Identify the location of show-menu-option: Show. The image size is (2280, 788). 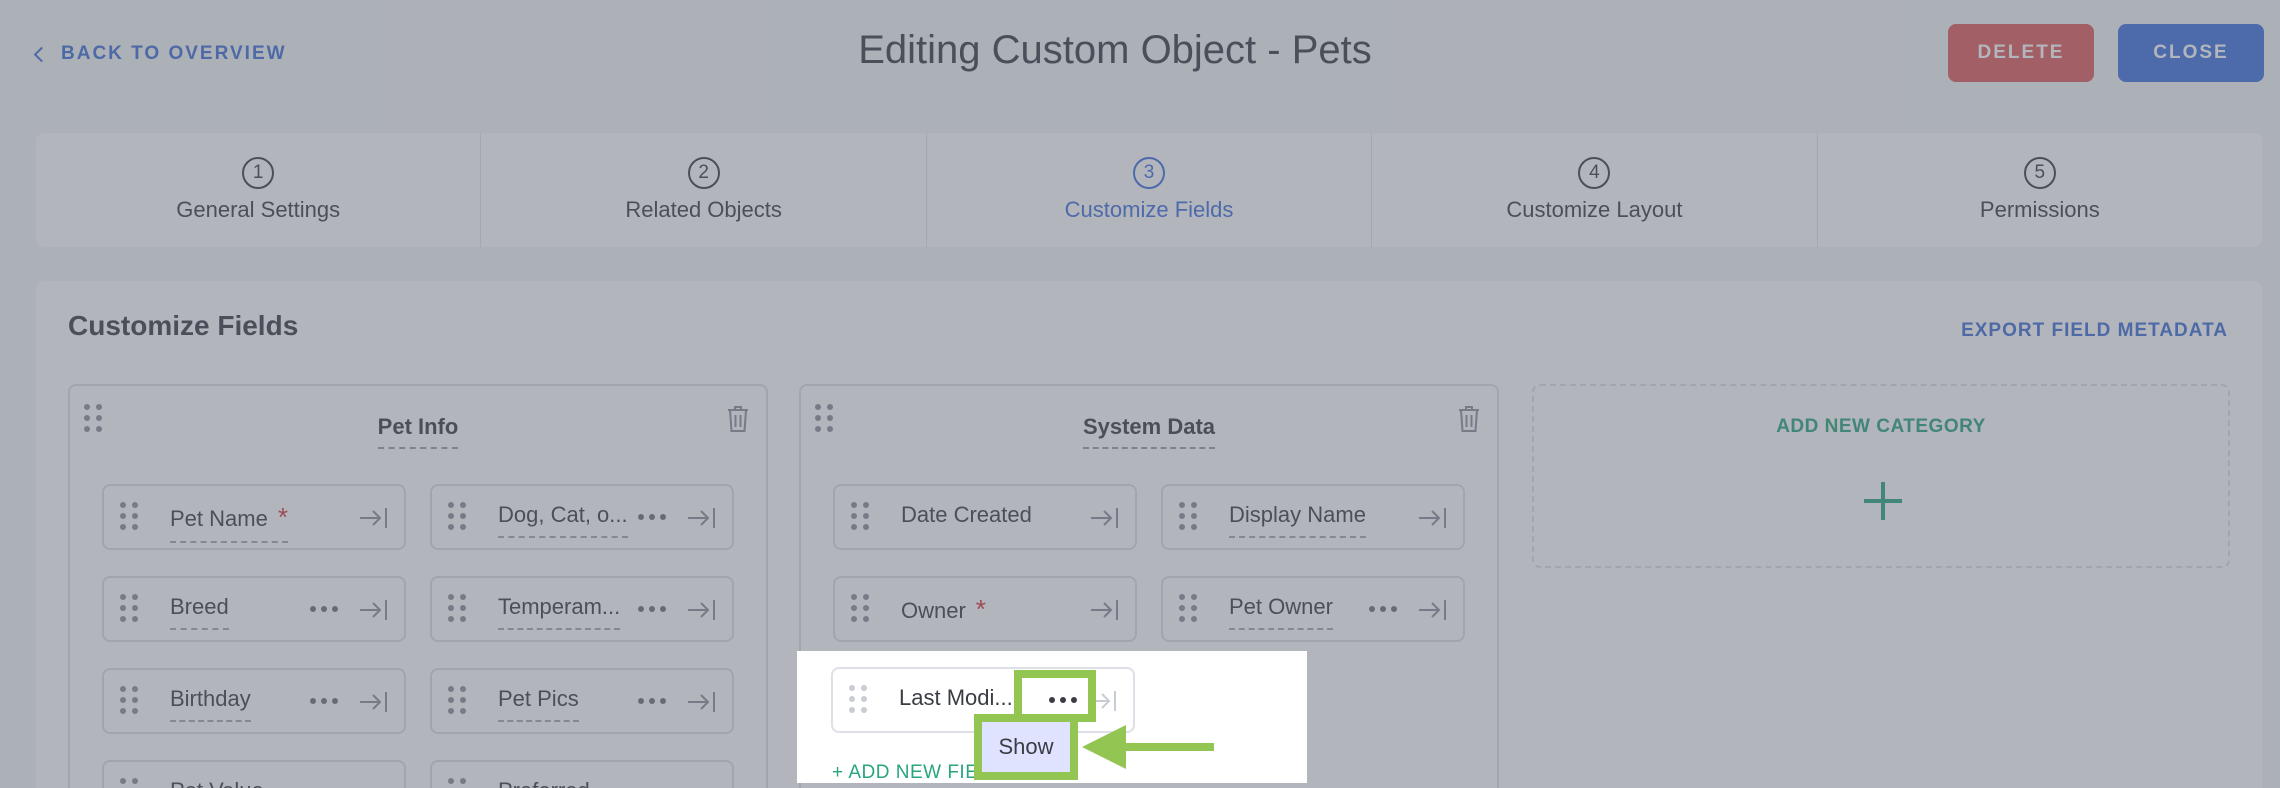
(1026, 747).